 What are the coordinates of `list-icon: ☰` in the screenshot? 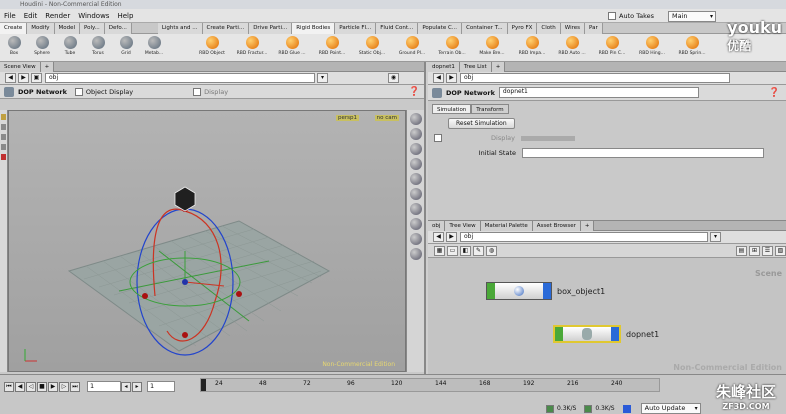 It's located at (767, 250).